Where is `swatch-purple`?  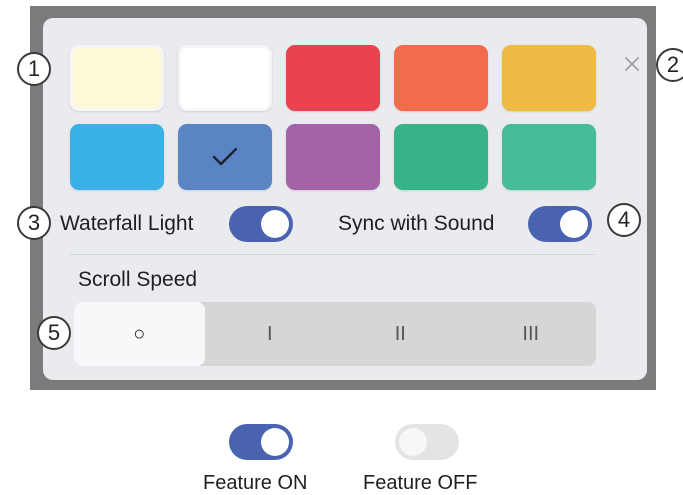 swatch-purple is located at coordinates (333, 157).